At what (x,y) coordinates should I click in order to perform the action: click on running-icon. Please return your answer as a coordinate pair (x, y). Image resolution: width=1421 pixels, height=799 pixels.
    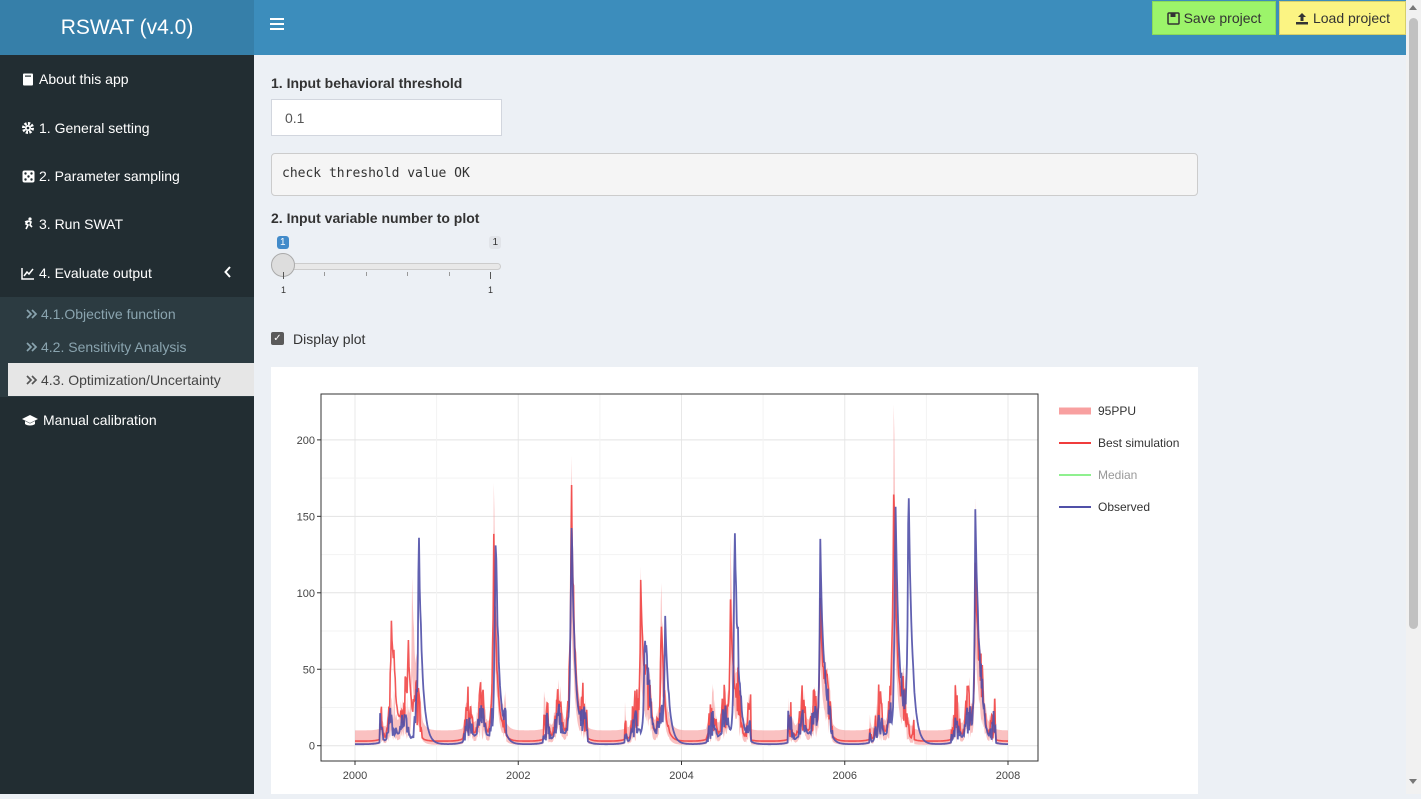
    Looking at the image, I should click on (28, 224).